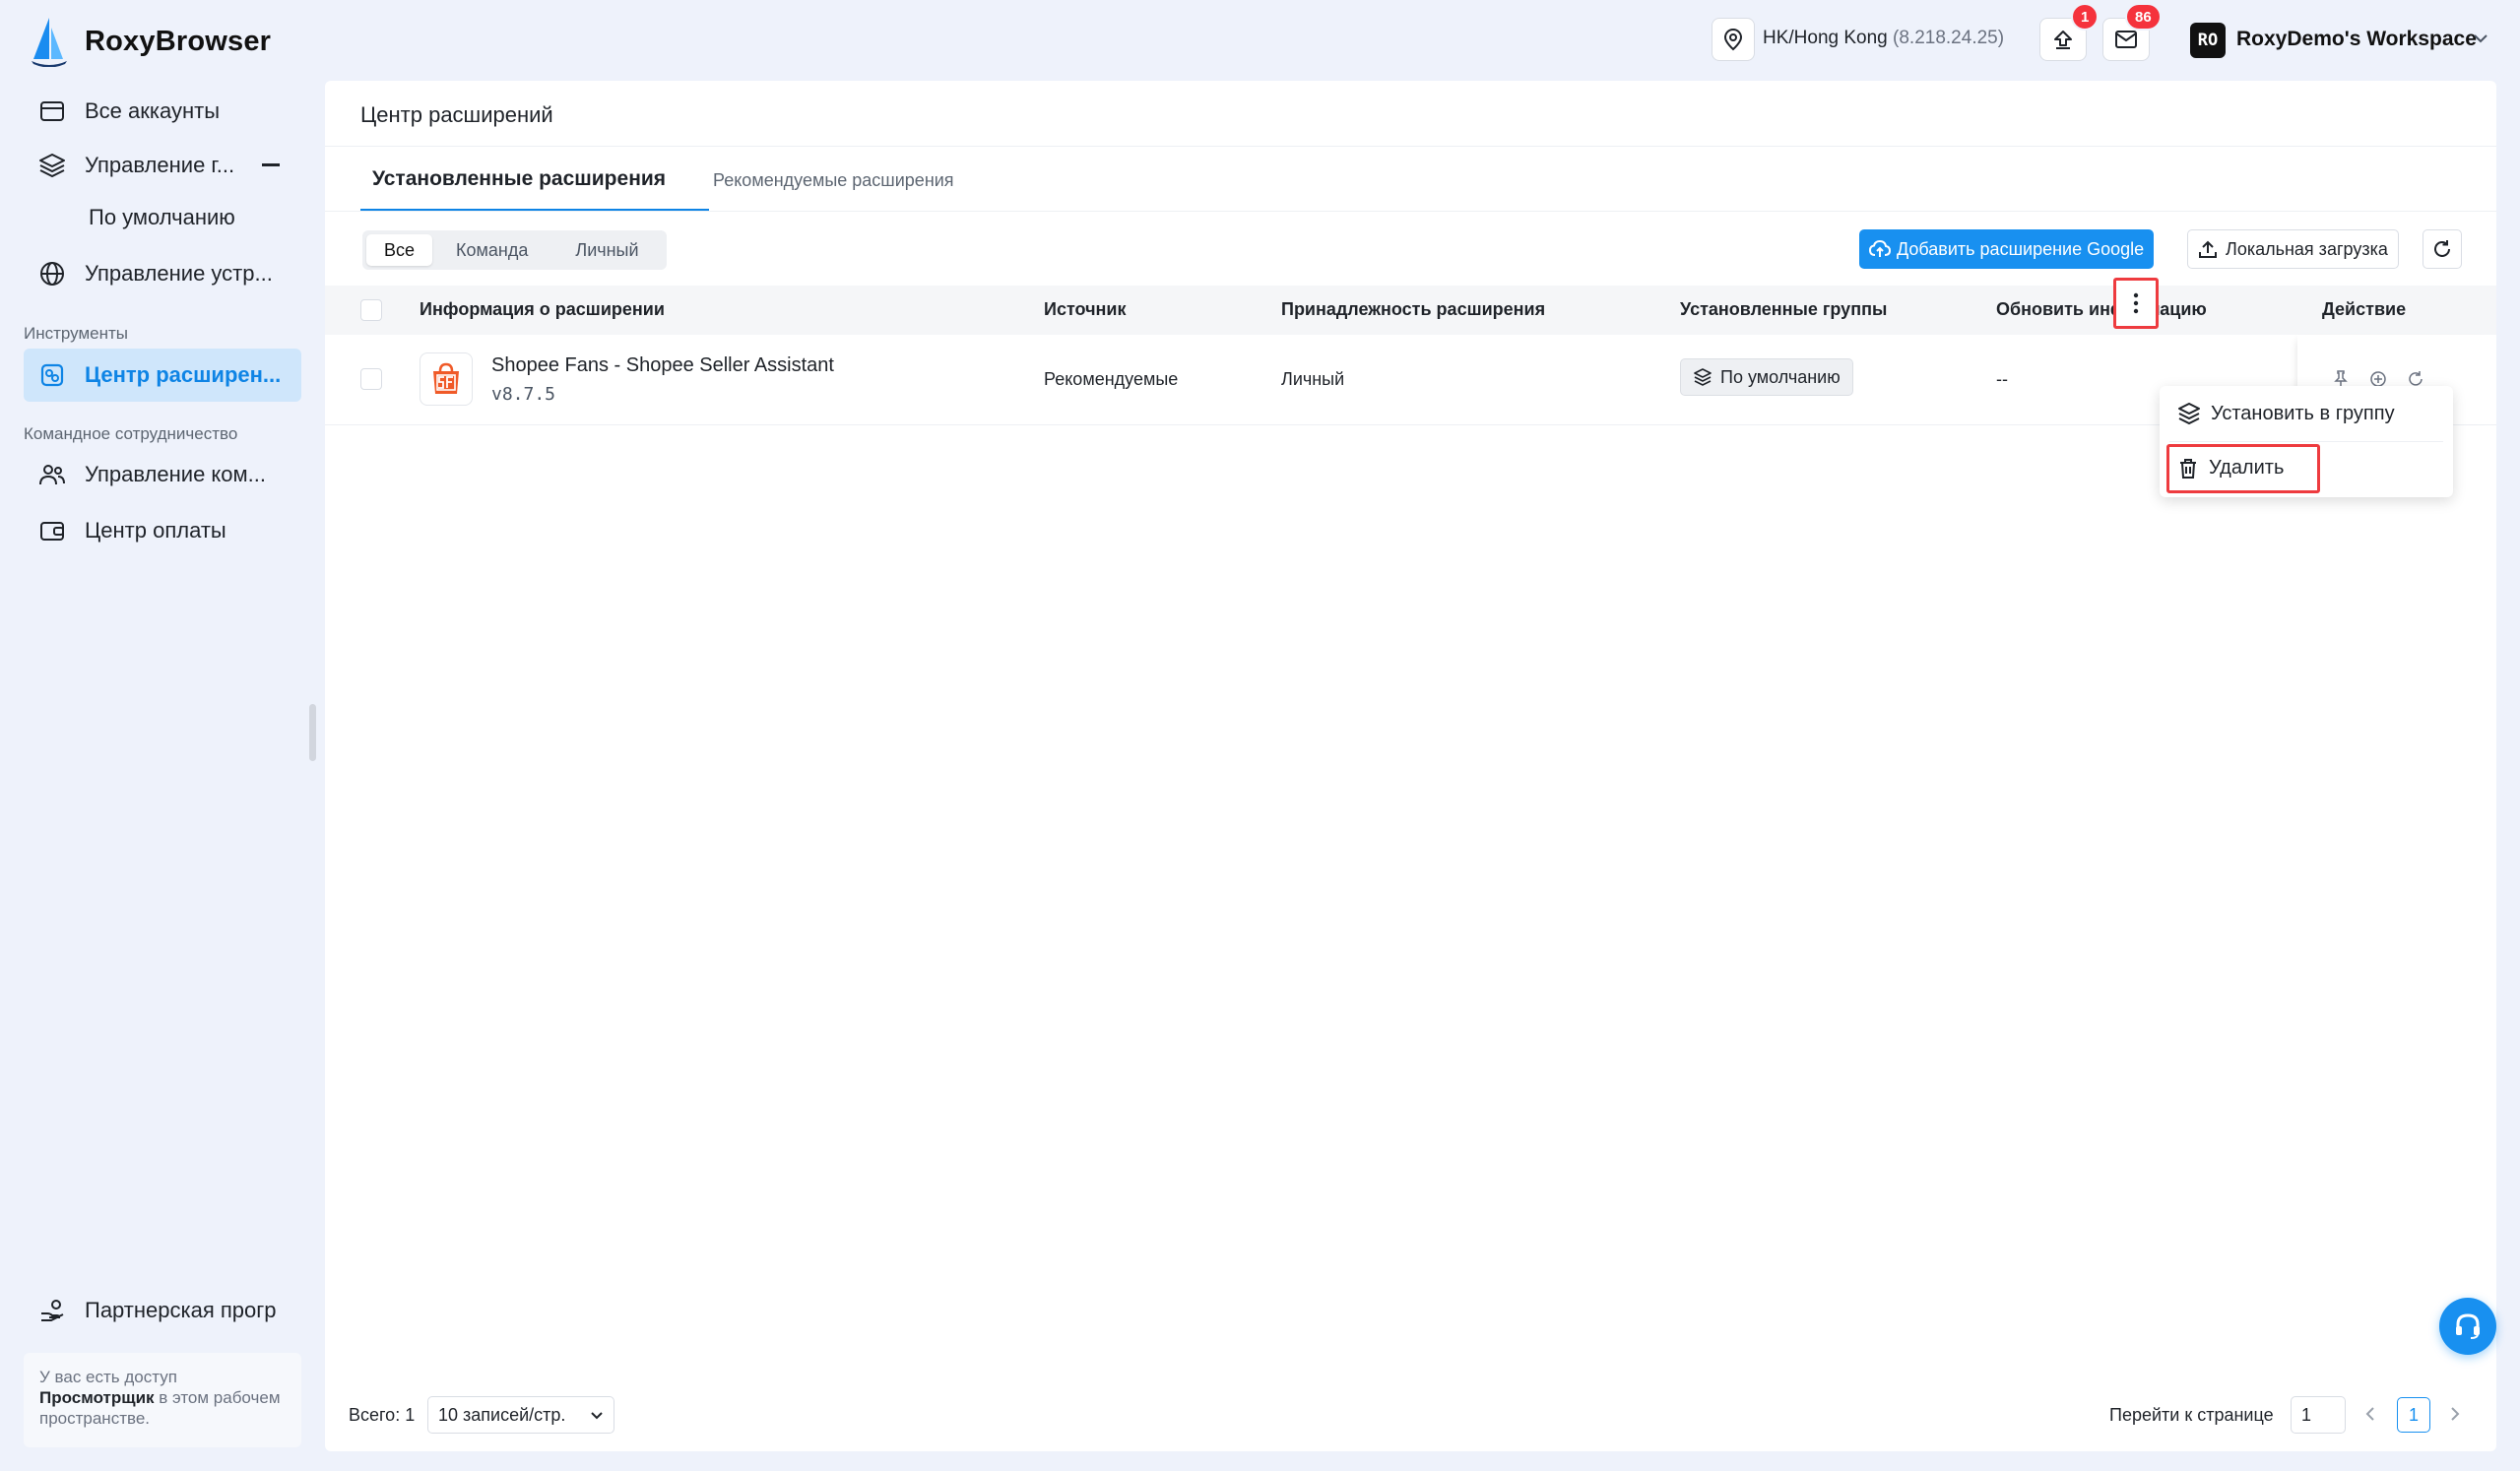 This screenshot has width=2520, height=1471. Describe the element at coordinates (52, 274) in the screenshot. I see `globe-icon` at that location.